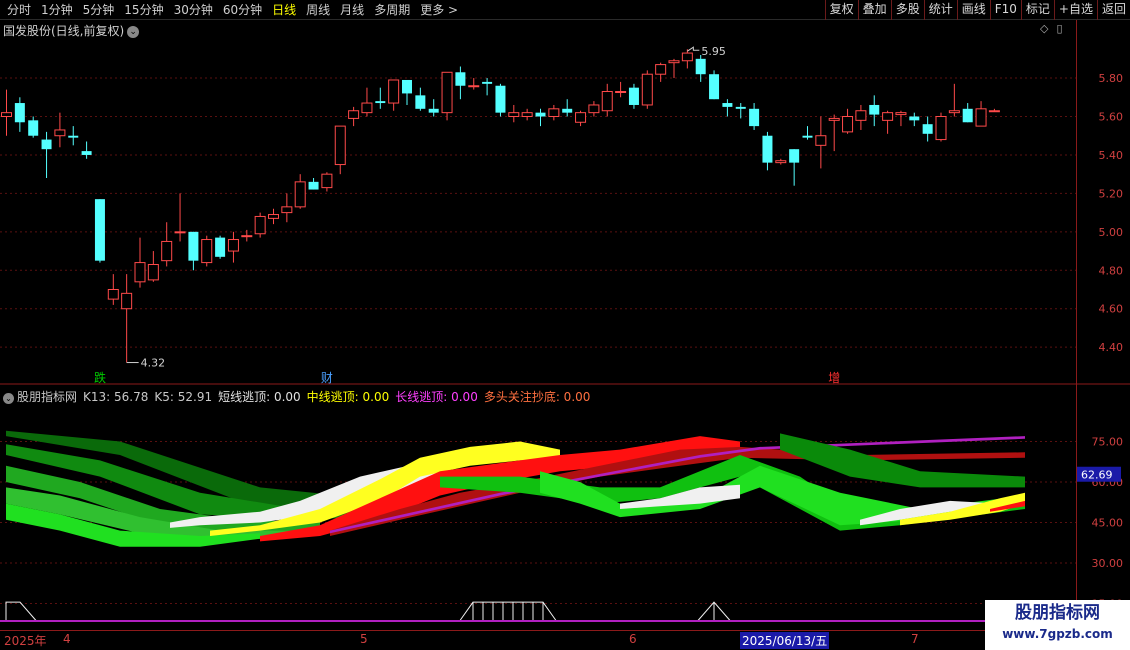 The image size is (1130, 650). Describe the element at coordinates (392, 10) in the screenshot. I see `period-tab-9: 多周期` at that location.